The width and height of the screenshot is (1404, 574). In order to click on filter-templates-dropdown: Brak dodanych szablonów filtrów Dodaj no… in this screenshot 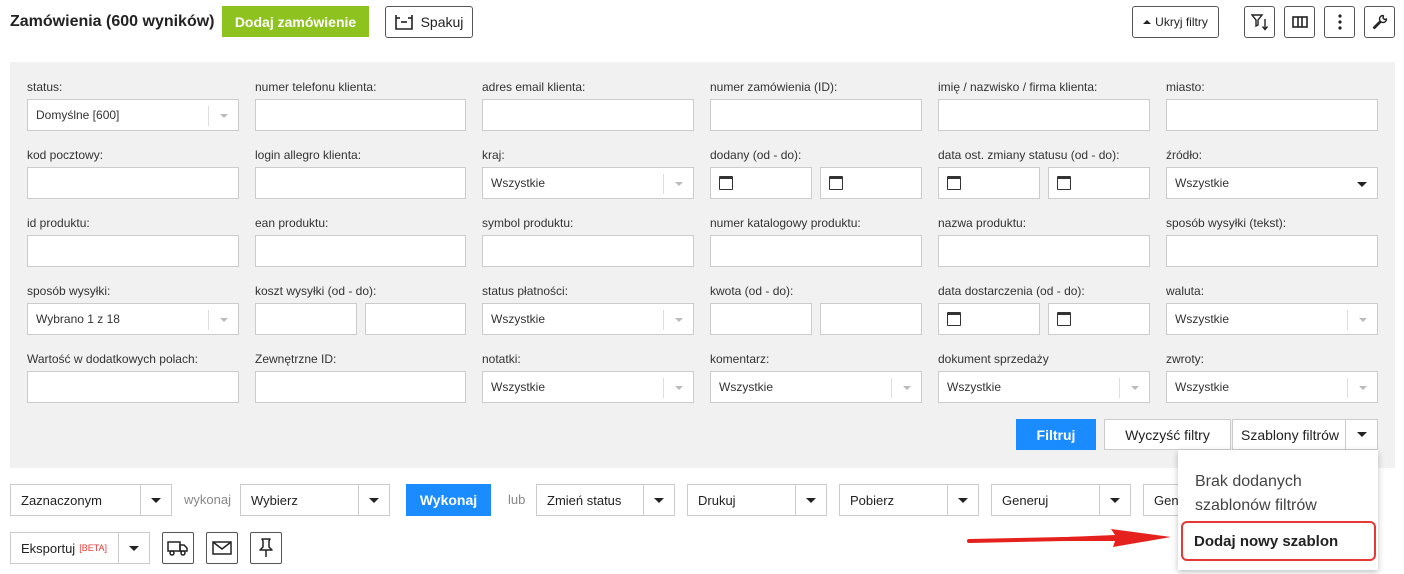, I will do `click(1278, 510)`.